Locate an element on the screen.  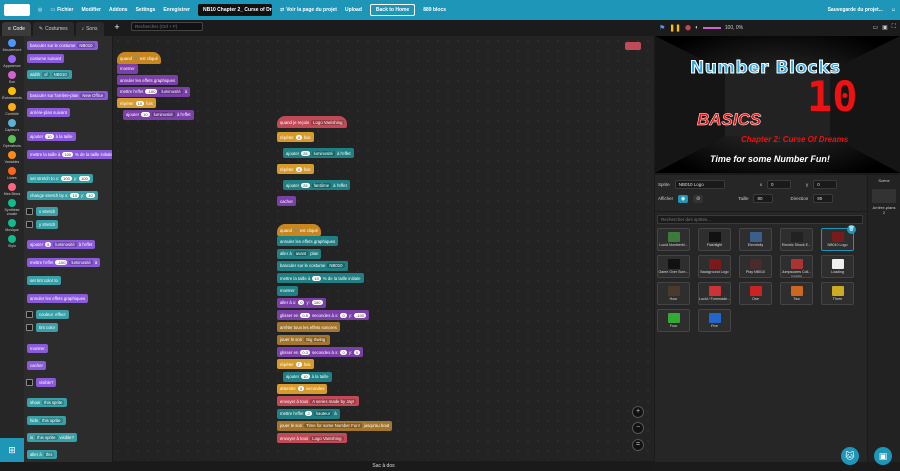
block-dropdown: of is located at coordinates (46, 74).